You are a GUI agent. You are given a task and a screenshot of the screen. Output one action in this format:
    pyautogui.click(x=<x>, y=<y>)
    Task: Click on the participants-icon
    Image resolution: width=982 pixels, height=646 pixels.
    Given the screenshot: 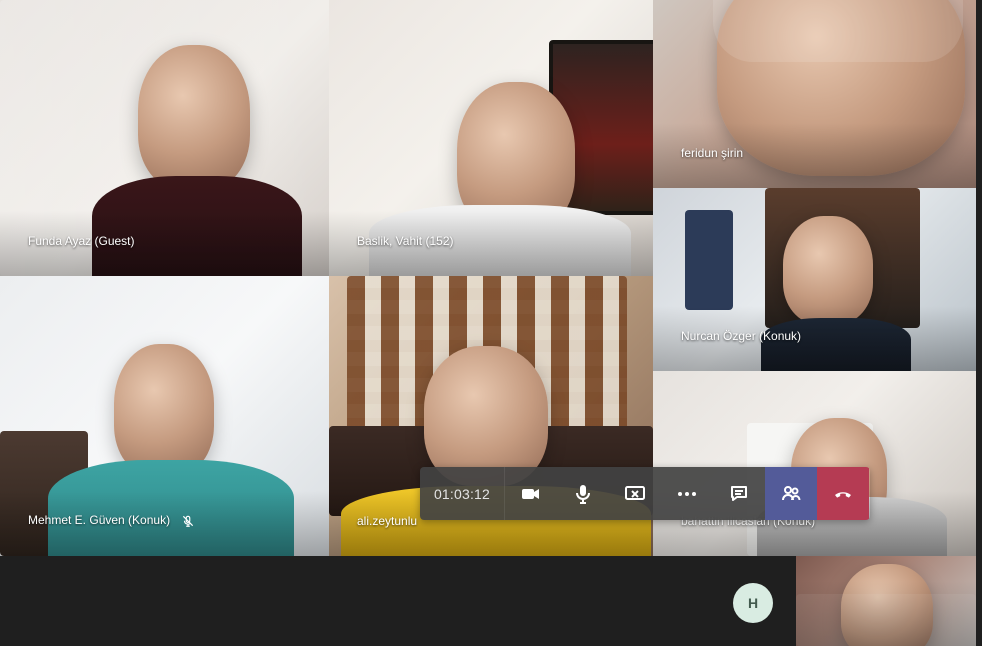 What is the action you would take?
    pyautogui.click(x=791, y=492)
    